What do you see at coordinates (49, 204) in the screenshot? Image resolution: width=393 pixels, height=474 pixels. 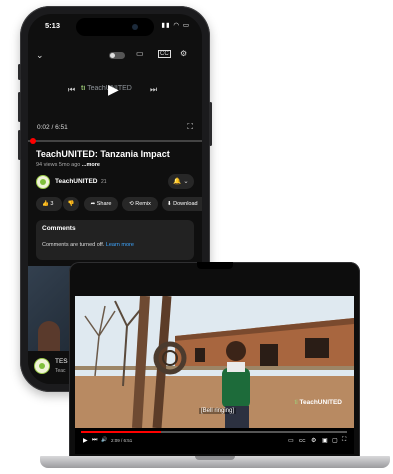 I see `like-button: 👍 3` at bounding box center [49, 204].